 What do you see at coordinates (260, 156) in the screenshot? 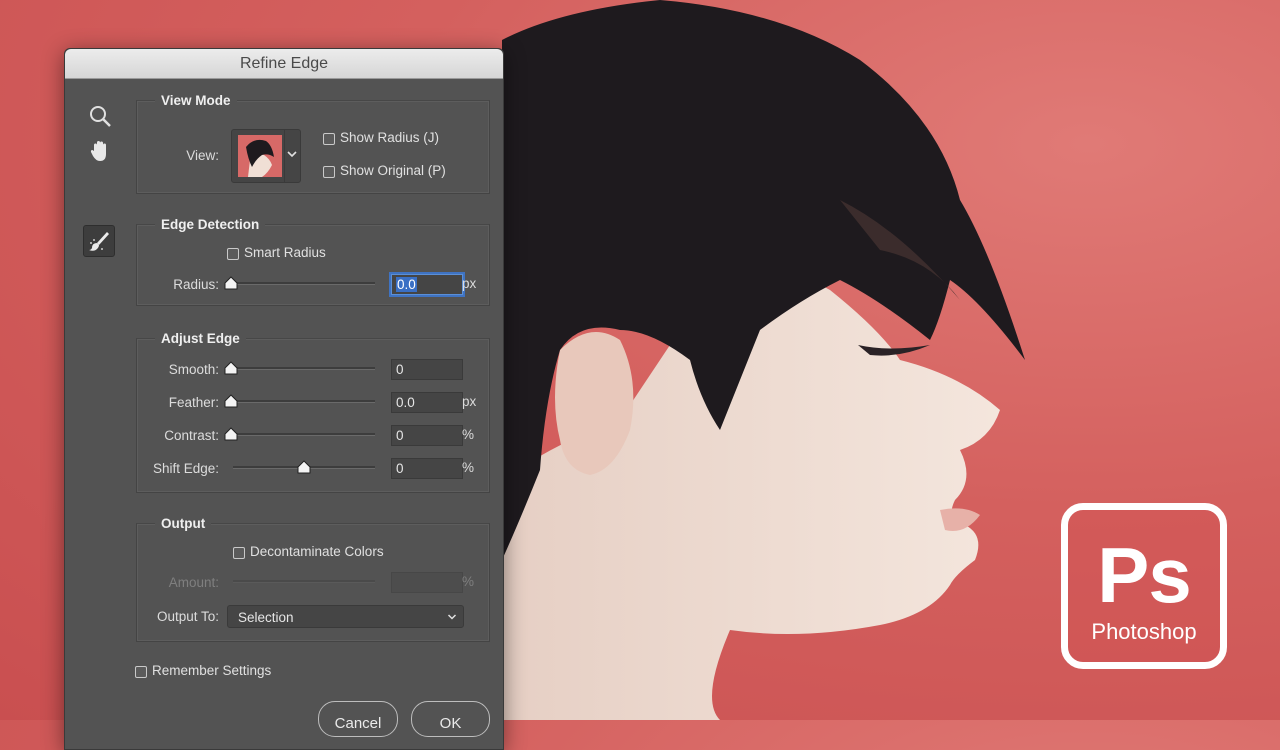
I see `view-thumbnail` at bounding box center [260, 156].